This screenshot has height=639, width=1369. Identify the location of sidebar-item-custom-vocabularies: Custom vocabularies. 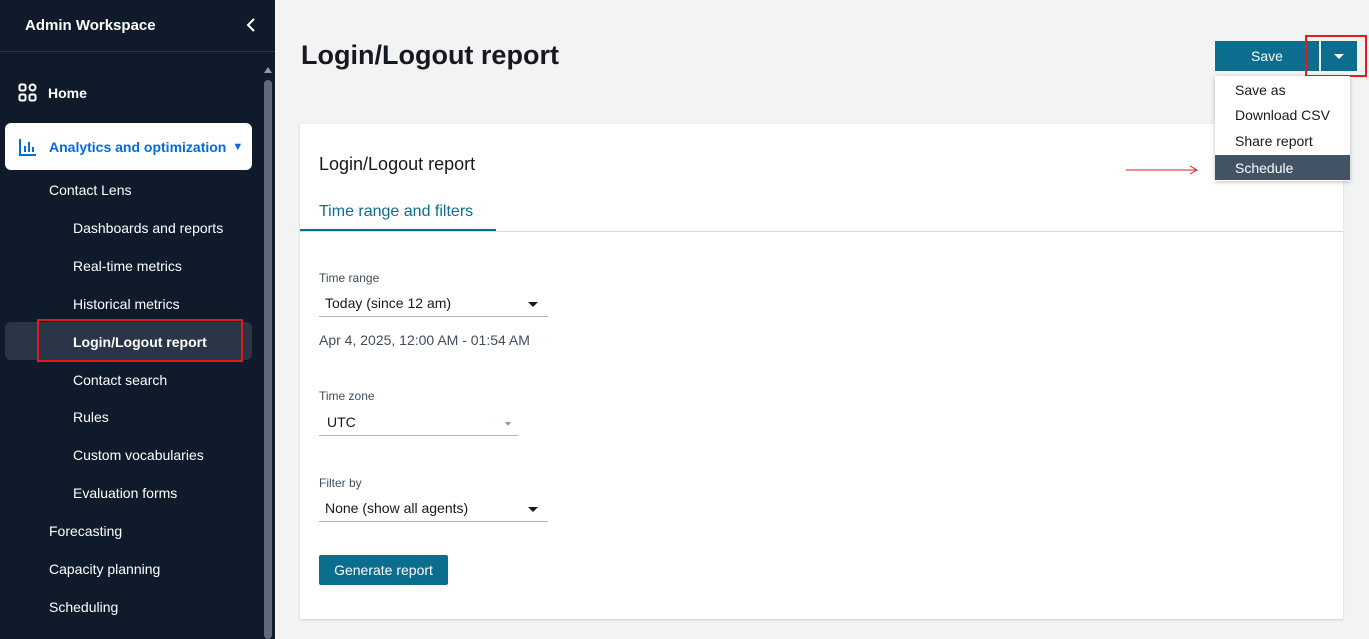
(138, 455).